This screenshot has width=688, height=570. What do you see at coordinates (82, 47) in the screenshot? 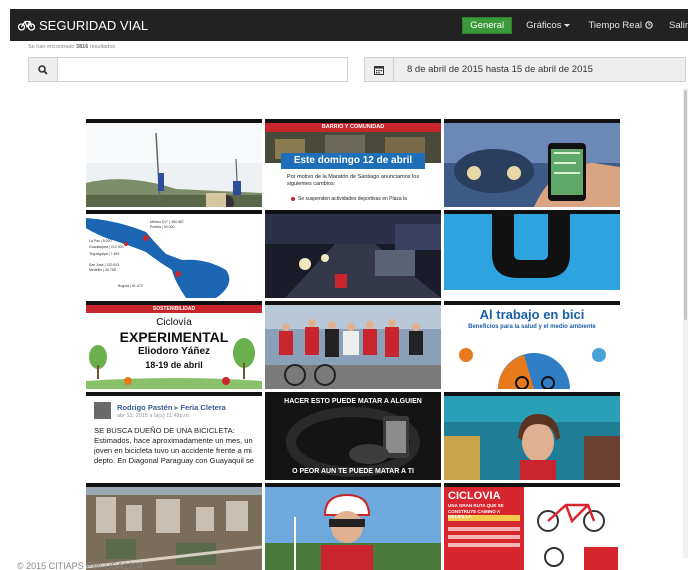
I see `results-number: 3816` at bounding box center [82, 47].